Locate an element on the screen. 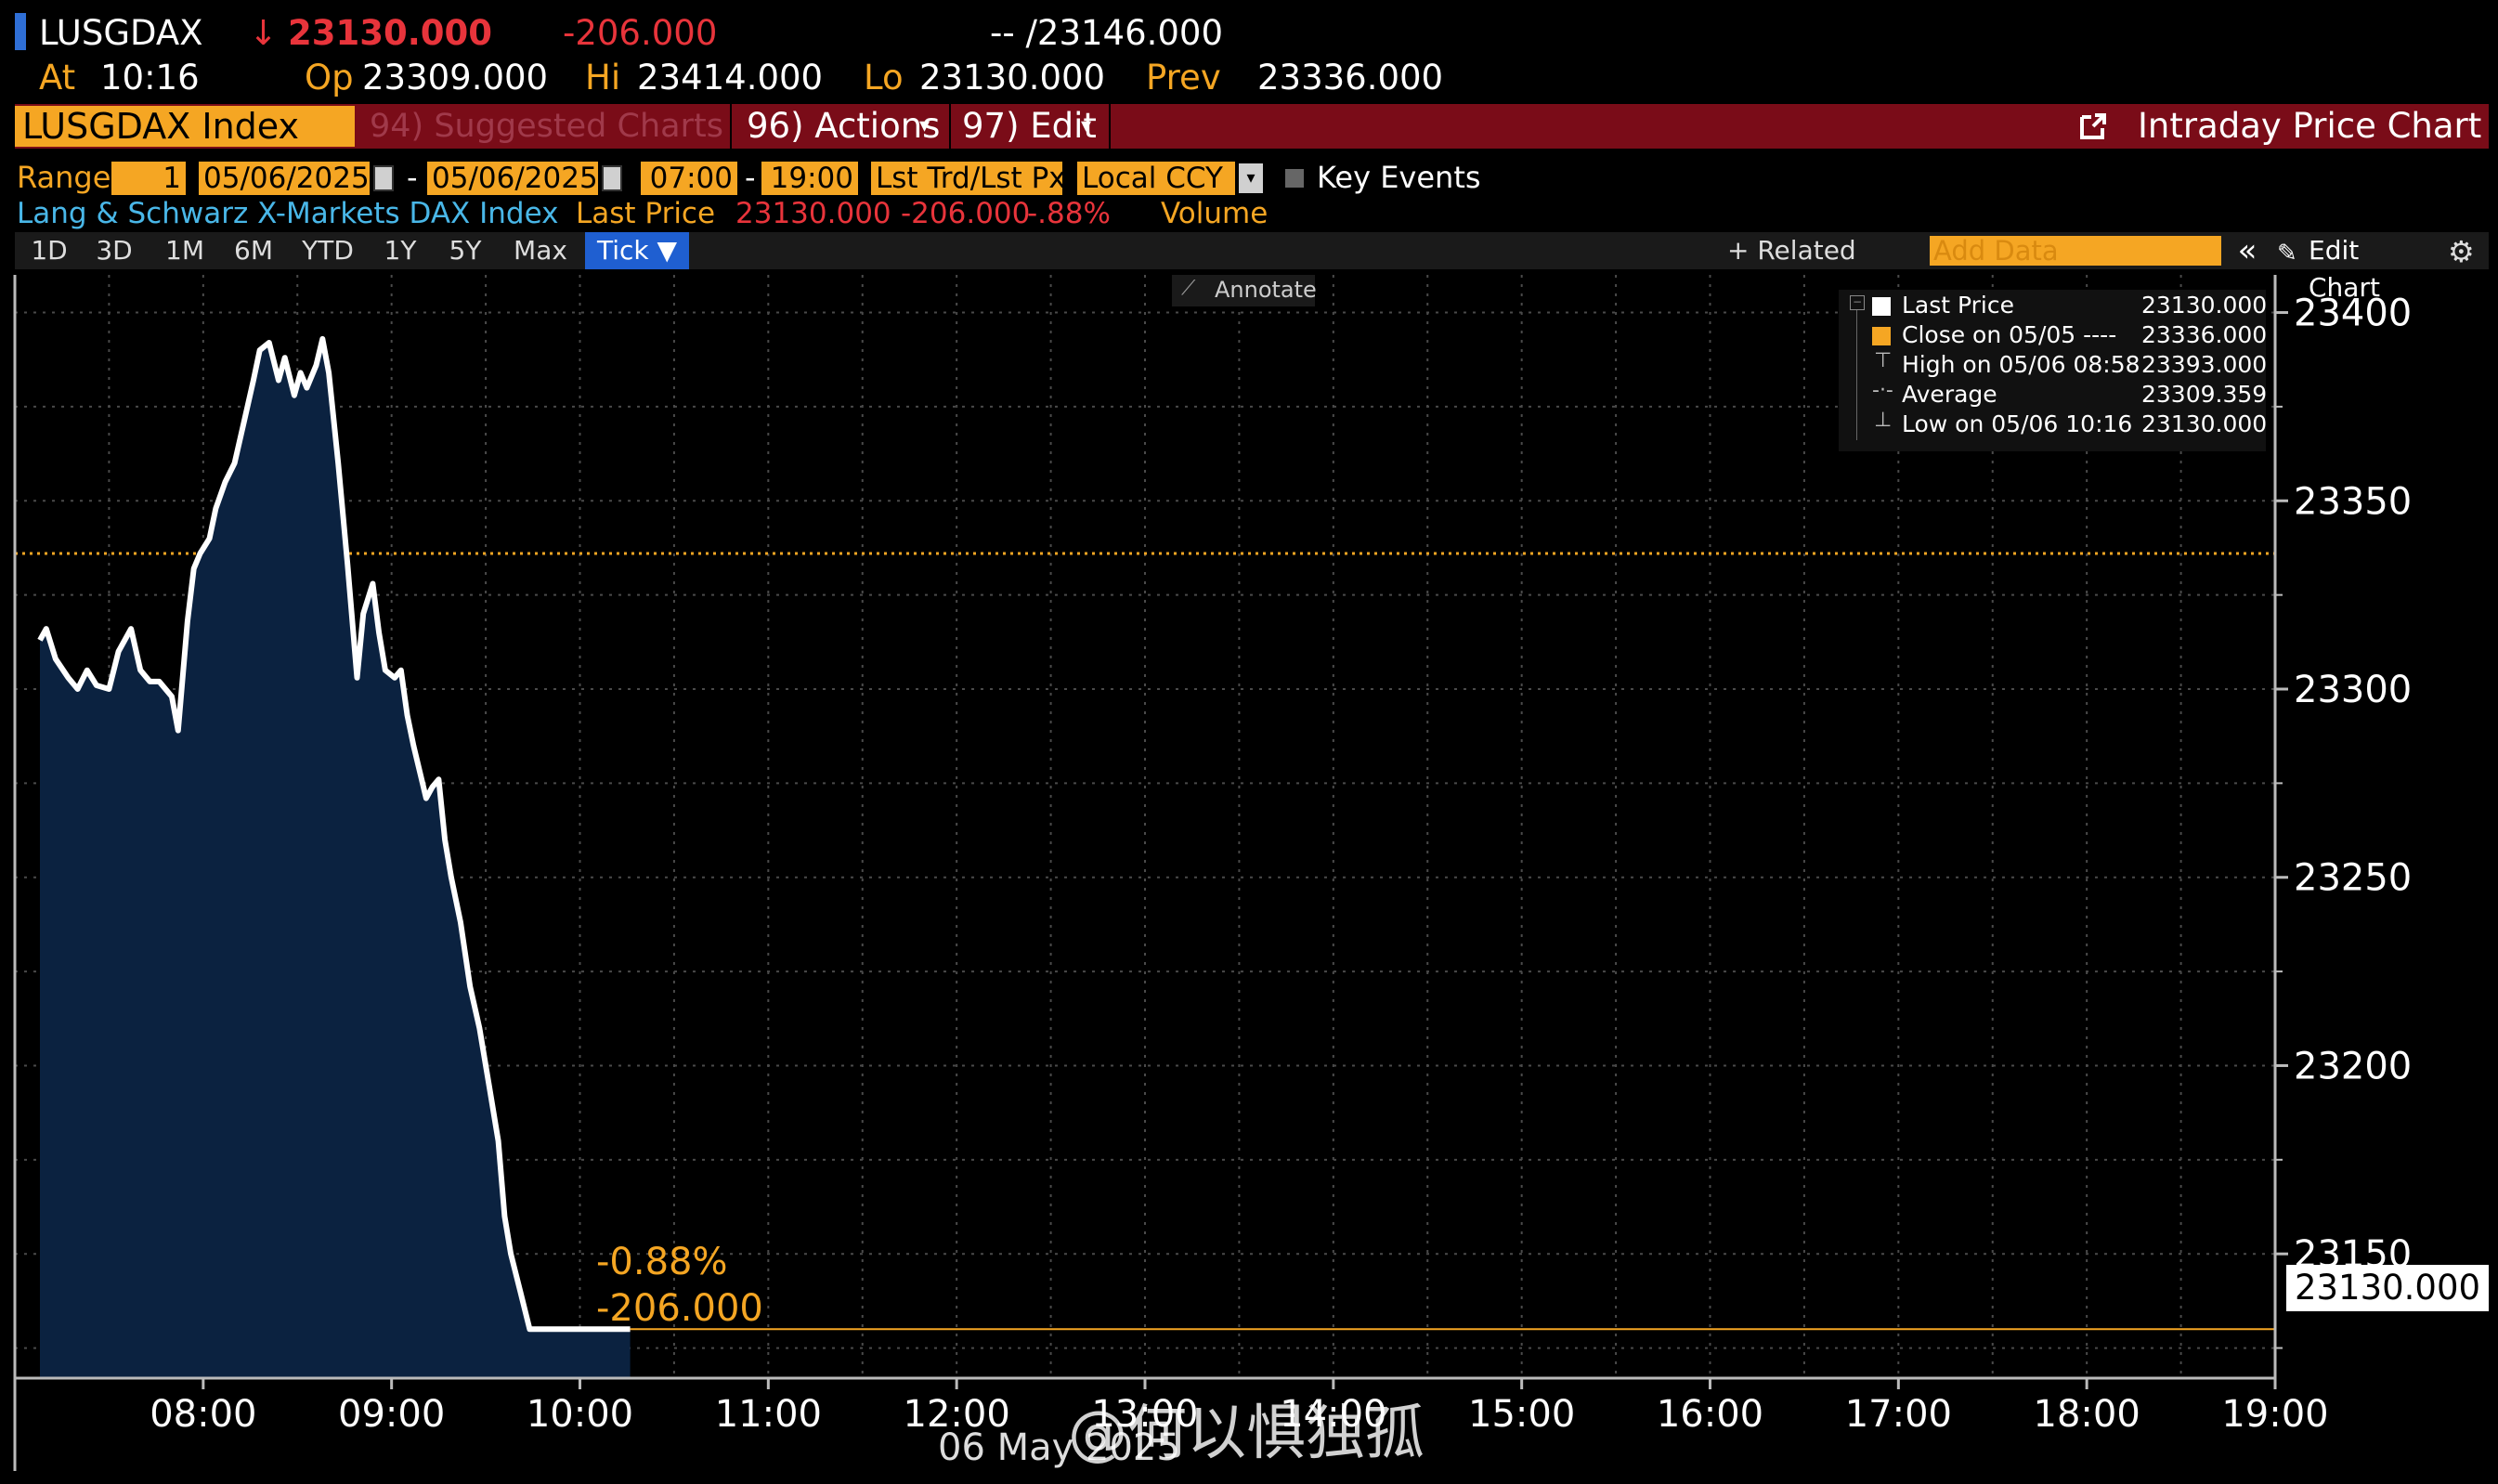 The height and width of the screenshot is (1484, 2498). x-tick-label: 08:00 is located at coordinates (203, 1414).